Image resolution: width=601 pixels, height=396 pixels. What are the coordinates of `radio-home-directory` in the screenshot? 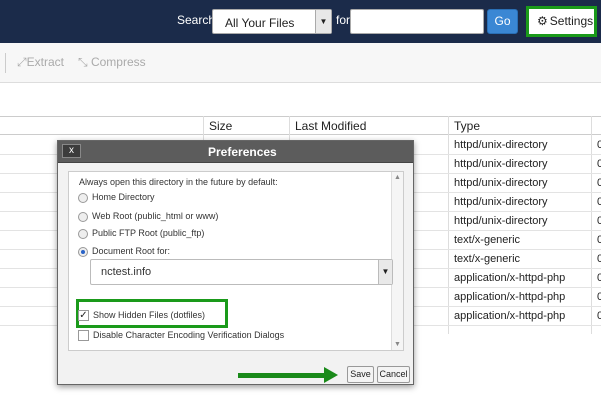 It's located at (83, 198).